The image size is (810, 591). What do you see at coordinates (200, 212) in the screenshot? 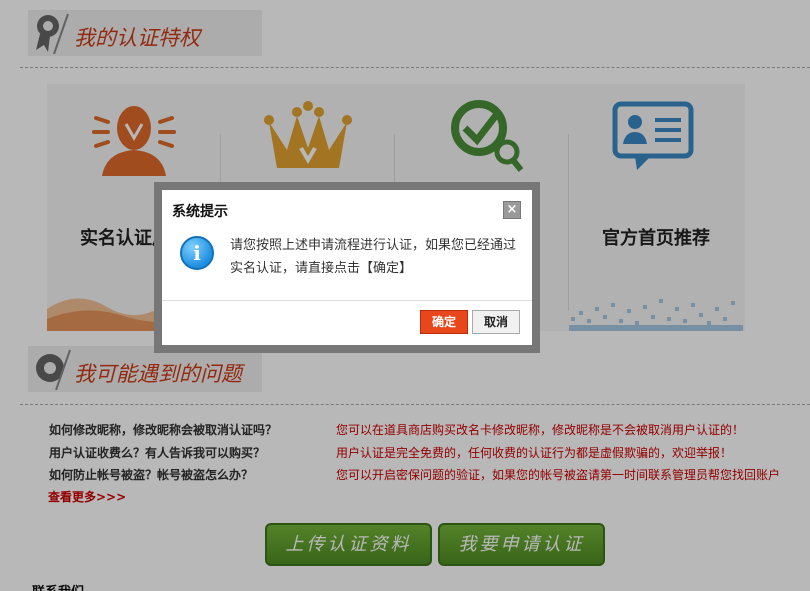
I see `dialog-title: 系统提示` at bounding box center [200, 212].